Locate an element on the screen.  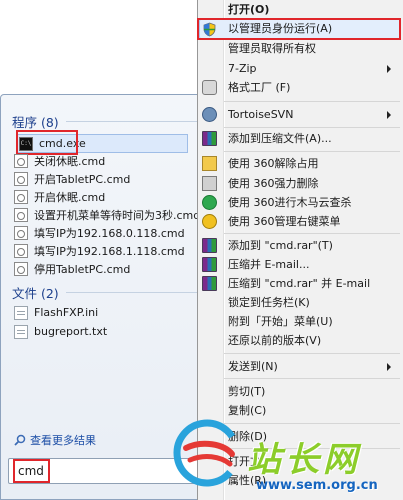
programs-group-header: 程序 (8) is located at coordinates (35, 122).